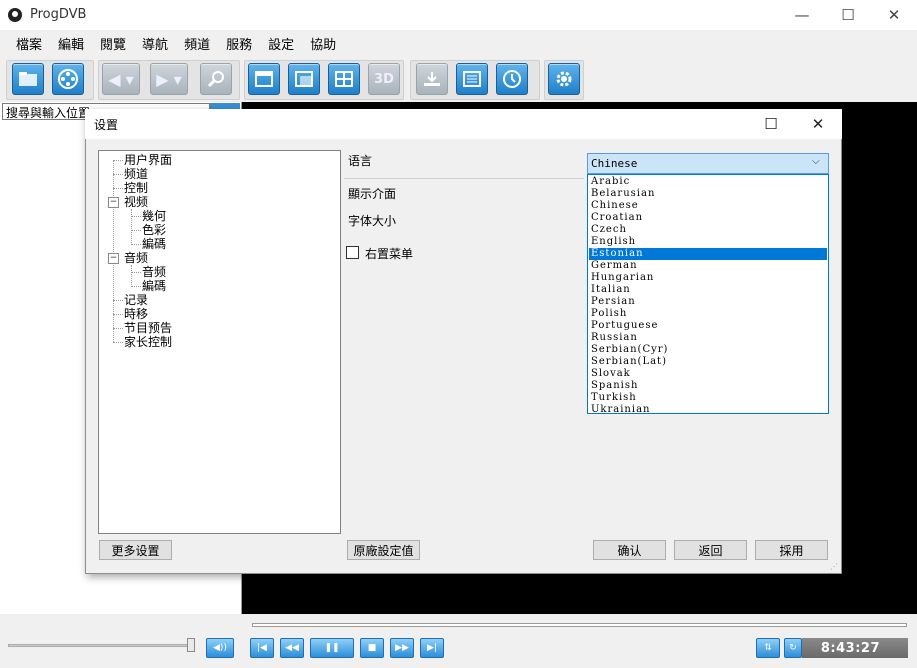  Describe the element at coordinates (708, 314) in the screenshot. I see `language-option: Polish` at that location.